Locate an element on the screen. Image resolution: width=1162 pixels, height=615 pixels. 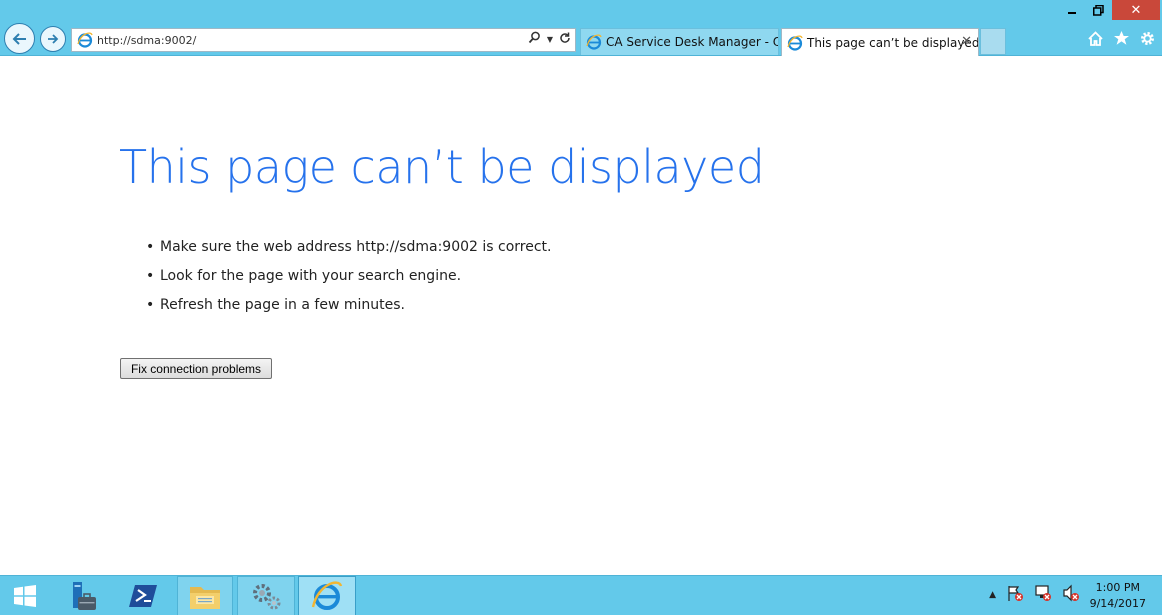
network-icon is located at coordinates (1043, 594).